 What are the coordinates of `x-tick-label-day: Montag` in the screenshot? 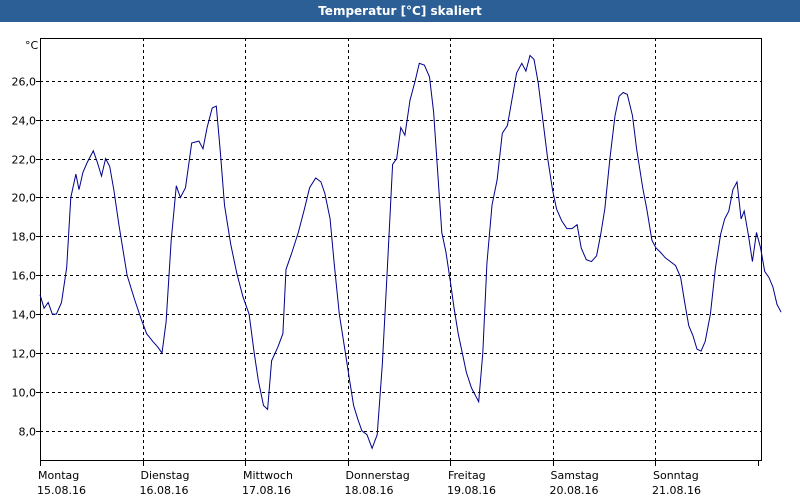 It's located at (58, 475).